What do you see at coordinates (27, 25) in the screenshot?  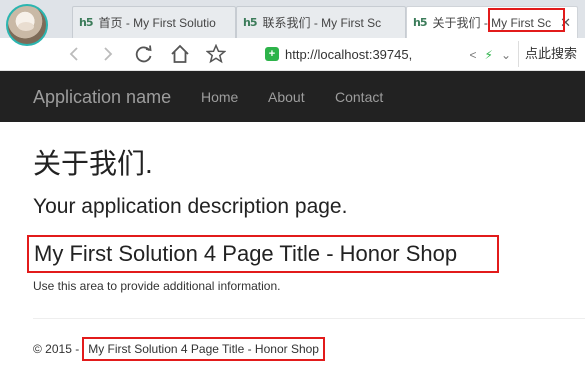 I see `user-avatar-icon` at bounding box center [27, 25].